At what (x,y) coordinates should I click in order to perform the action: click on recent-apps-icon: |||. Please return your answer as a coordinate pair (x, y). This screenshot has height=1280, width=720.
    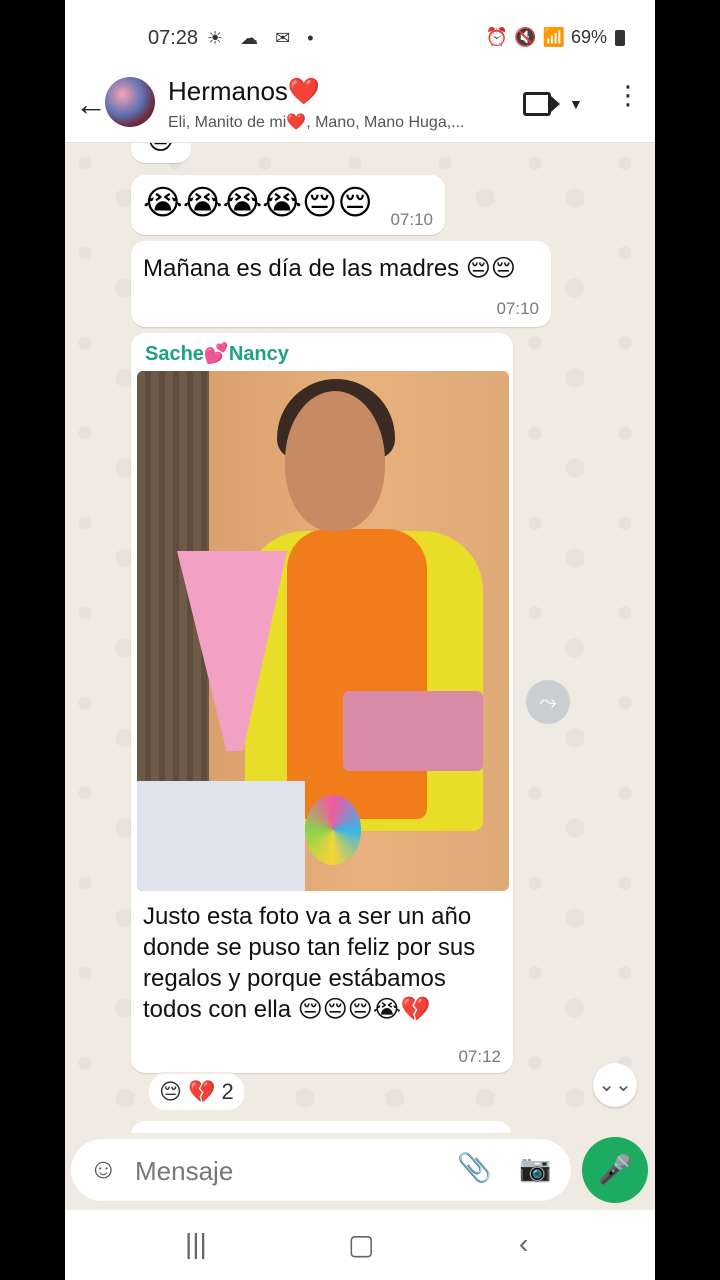
    Looking at the image, I should click on (196, 1244).